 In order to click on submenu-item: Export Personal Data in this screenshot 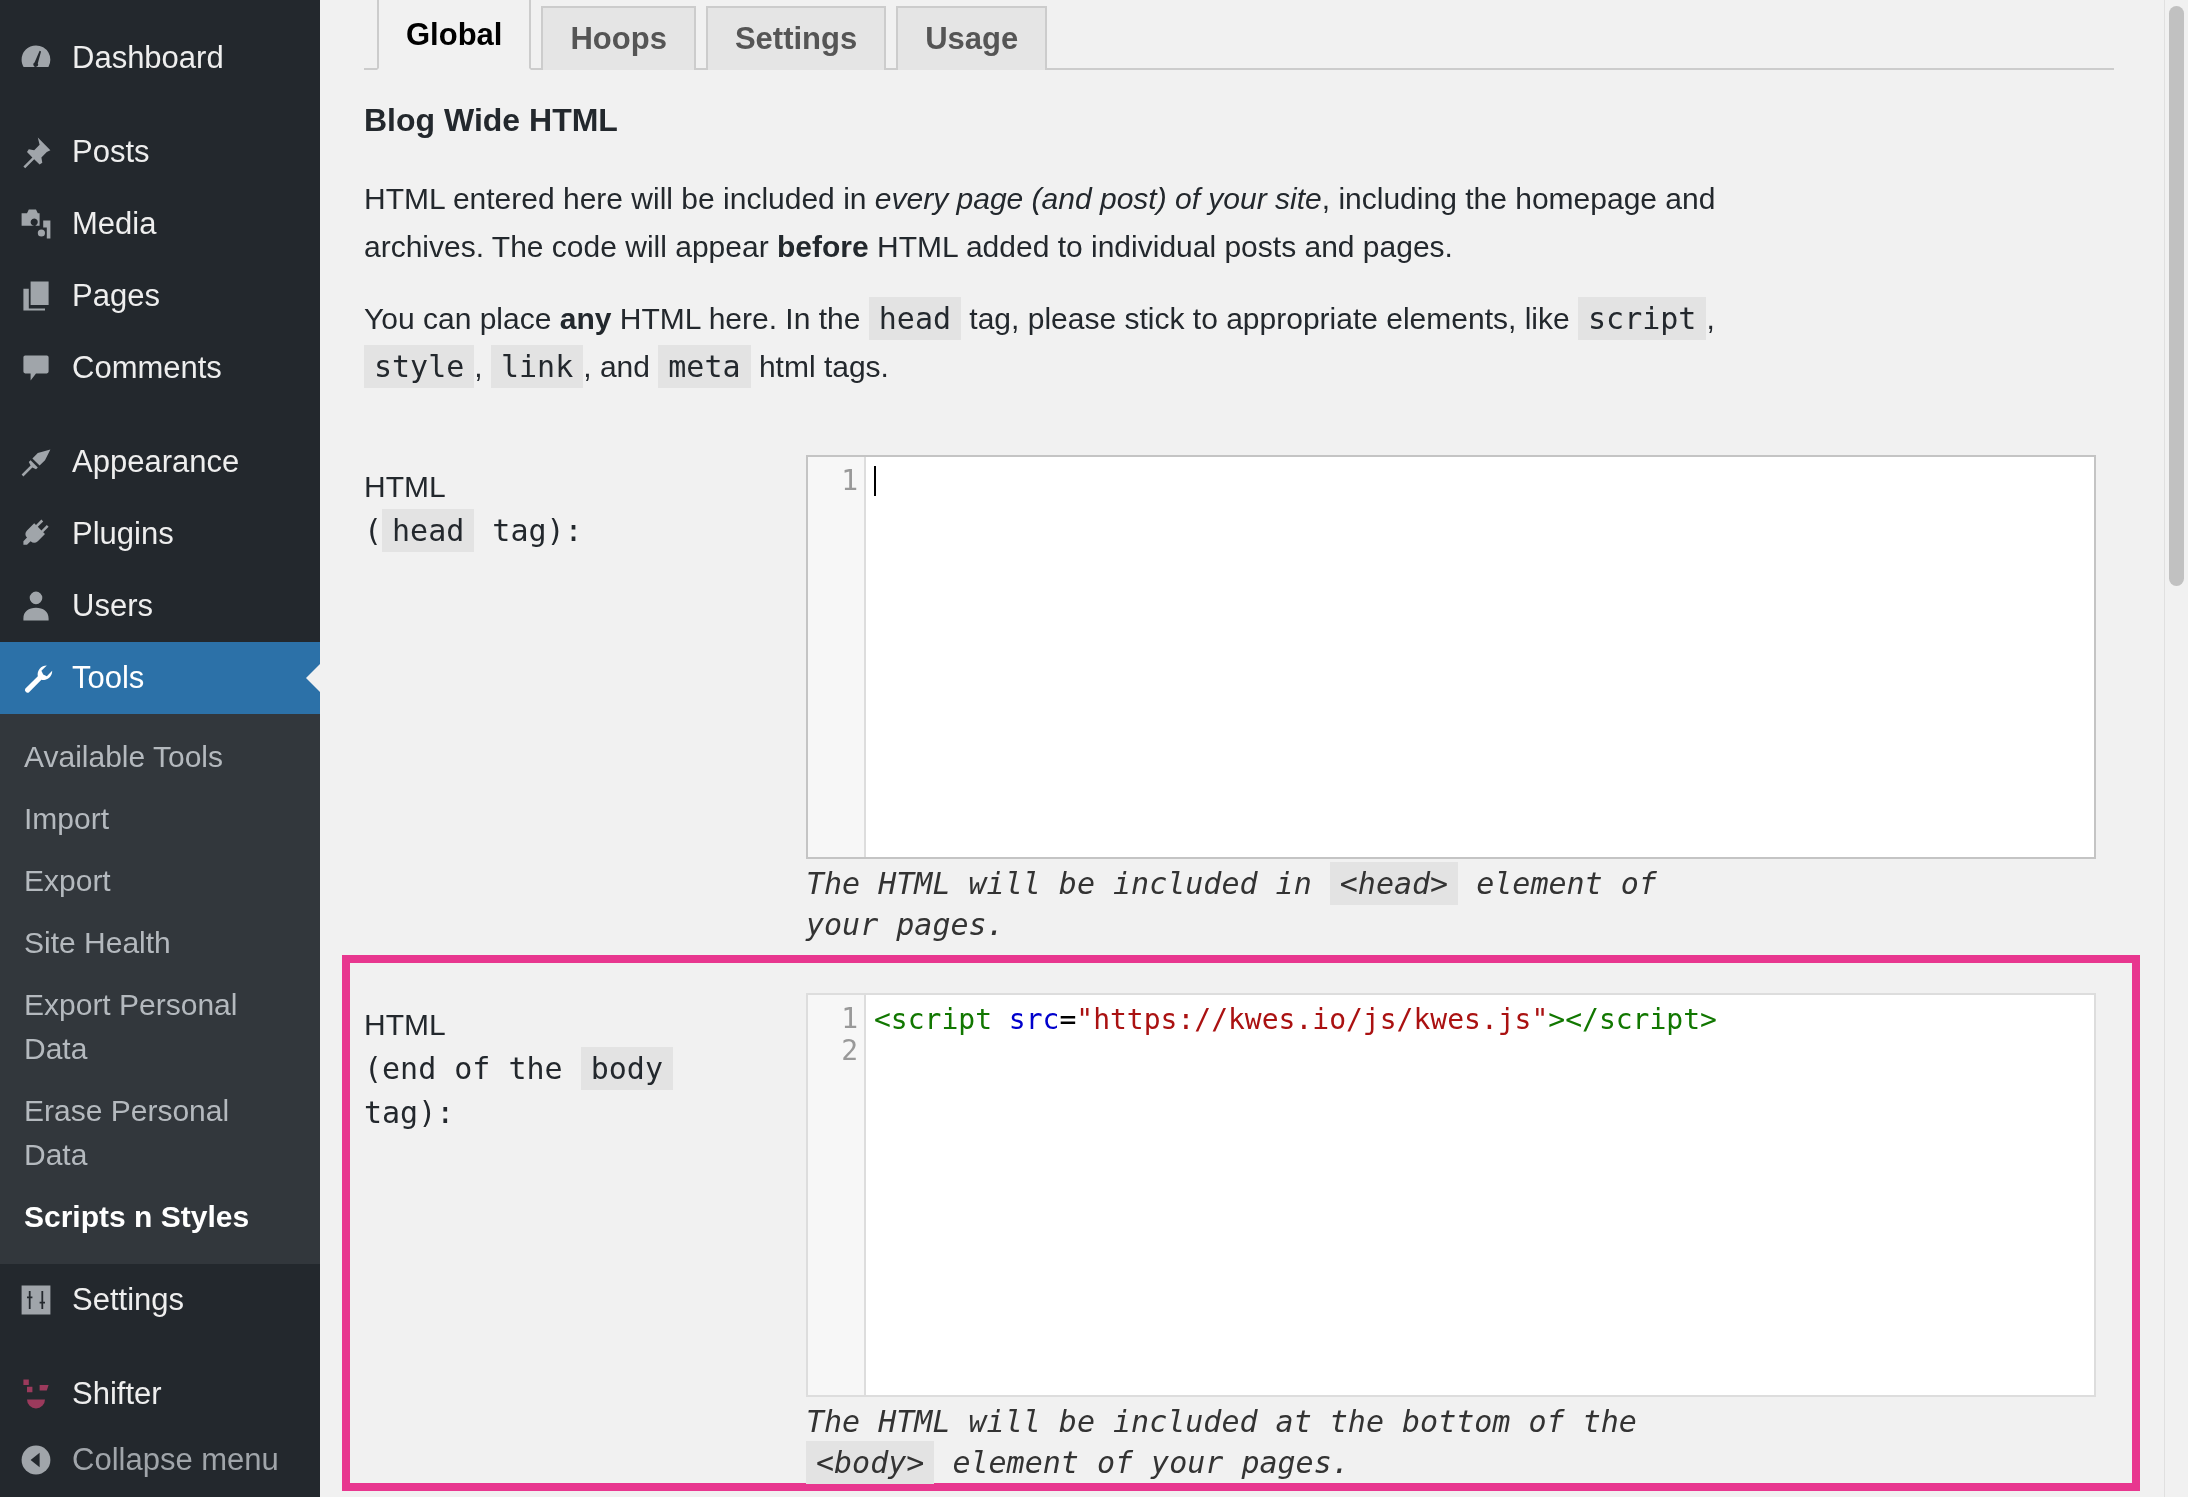, I will do `click(160, 1027)`.